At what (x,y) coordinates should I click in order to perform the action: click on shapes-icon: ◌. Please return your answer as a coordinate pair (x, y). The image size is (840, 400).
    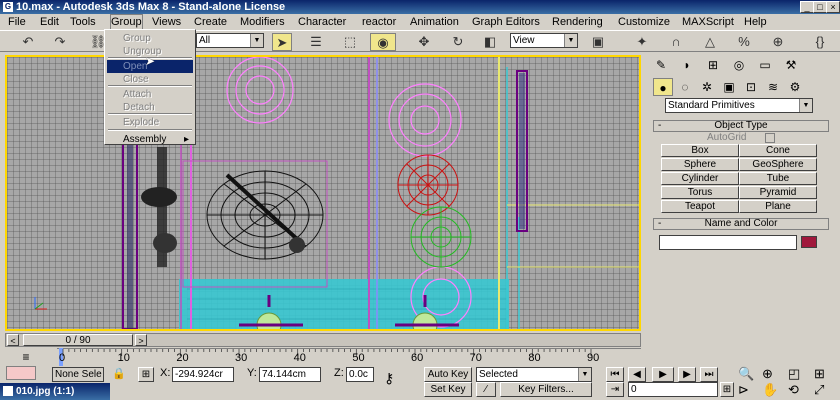
    Looking at the image, I should click on (685, 87).